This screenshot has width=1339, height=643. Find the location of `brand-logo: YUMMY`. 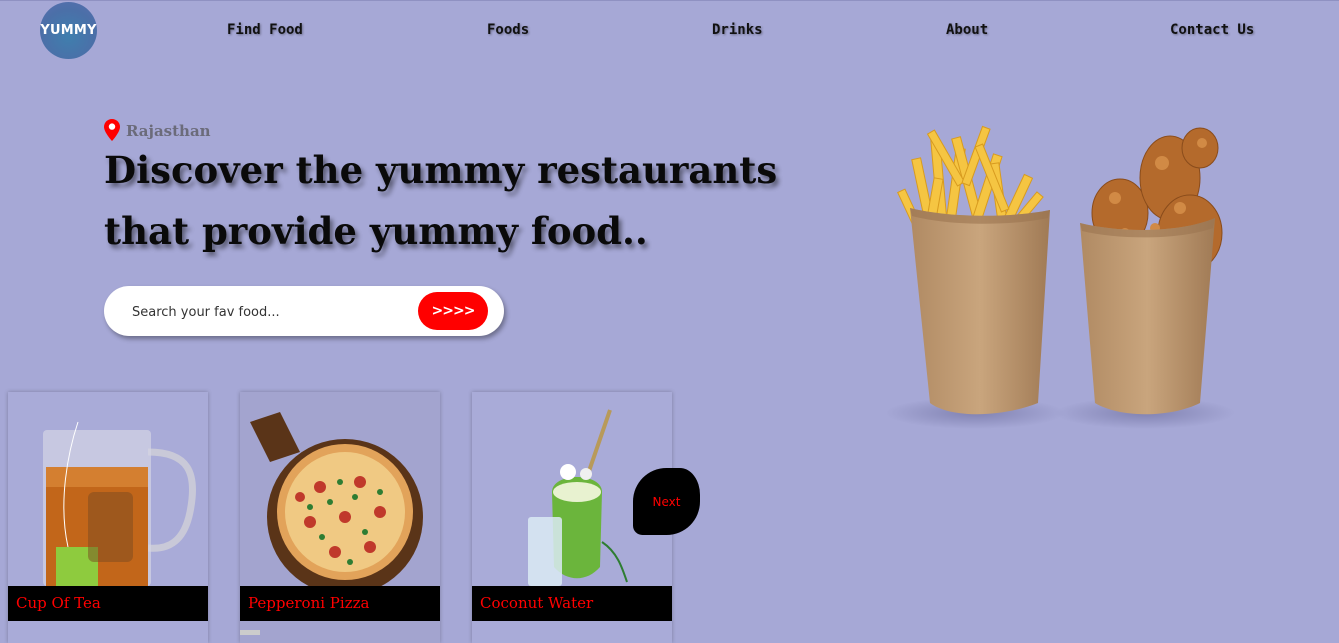

brand-logo: YUMMY is located at coordinates (68, 30).